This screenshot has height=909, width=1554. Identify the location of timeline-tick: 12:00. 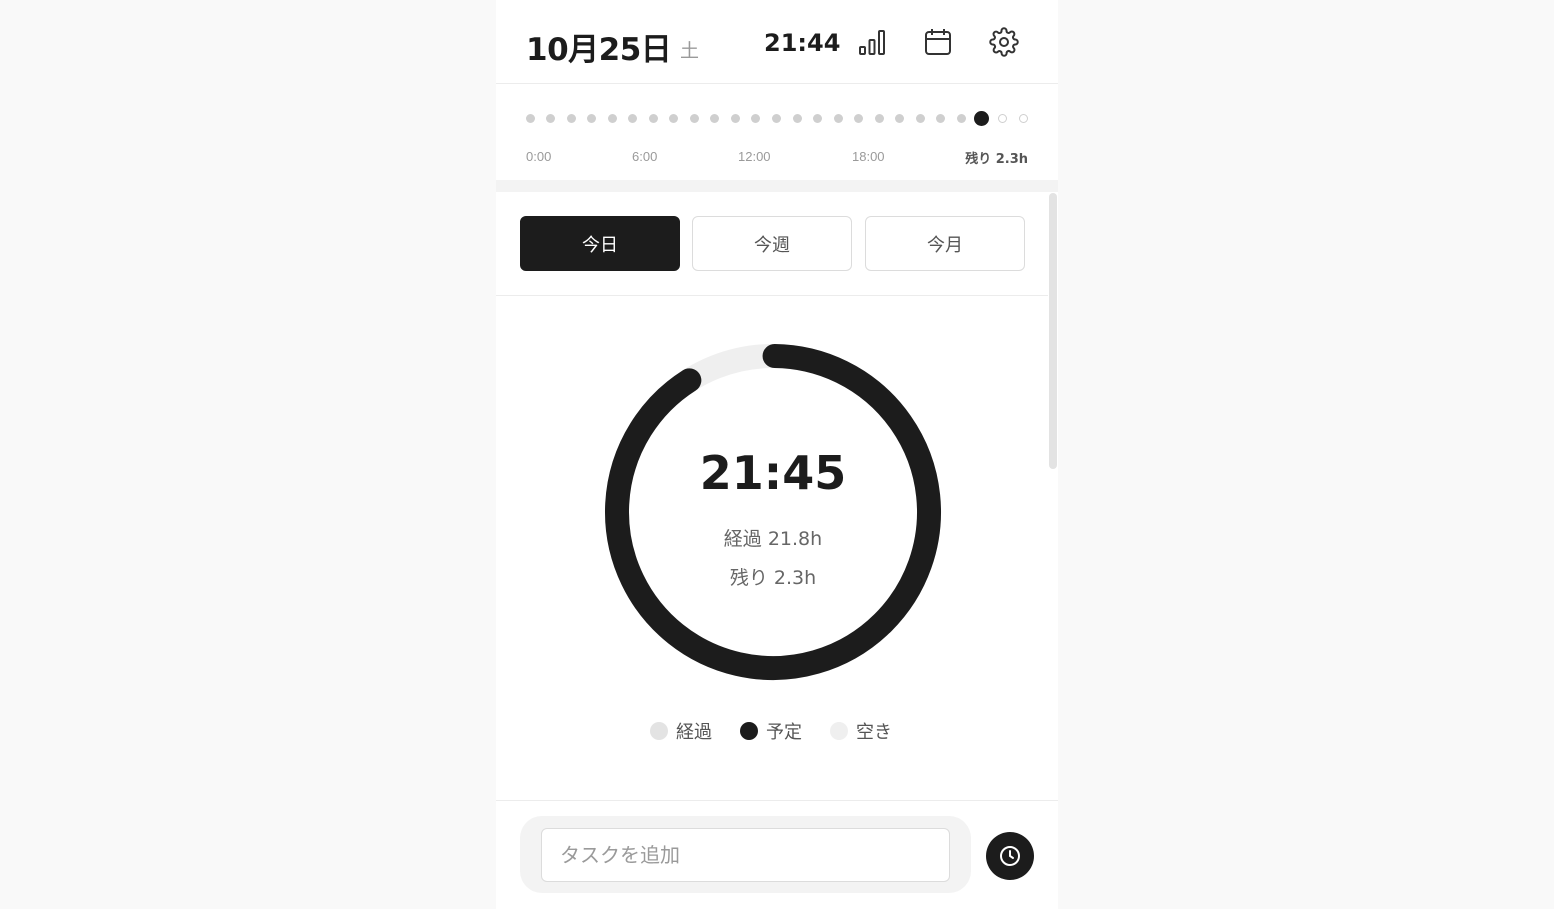
(754, 156).